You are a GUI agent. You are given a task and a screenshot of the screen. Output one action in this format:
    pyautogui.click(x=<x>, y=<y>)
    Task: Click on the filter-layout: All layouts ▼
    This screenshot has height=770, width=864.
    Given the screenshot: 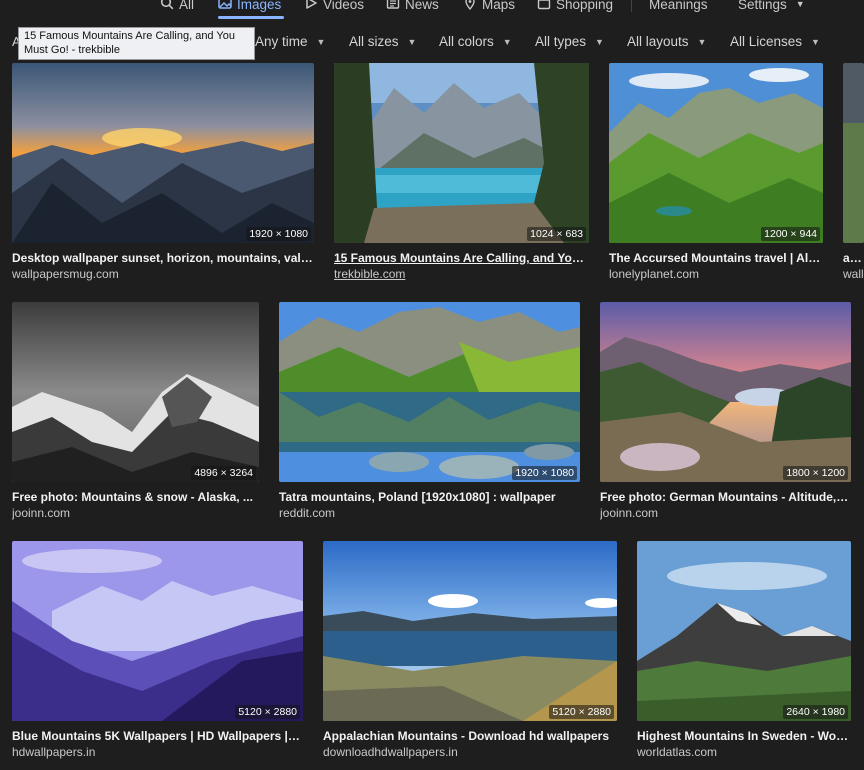 What is the action you would take?
    pyautogui.click(x=666, y=41)
    